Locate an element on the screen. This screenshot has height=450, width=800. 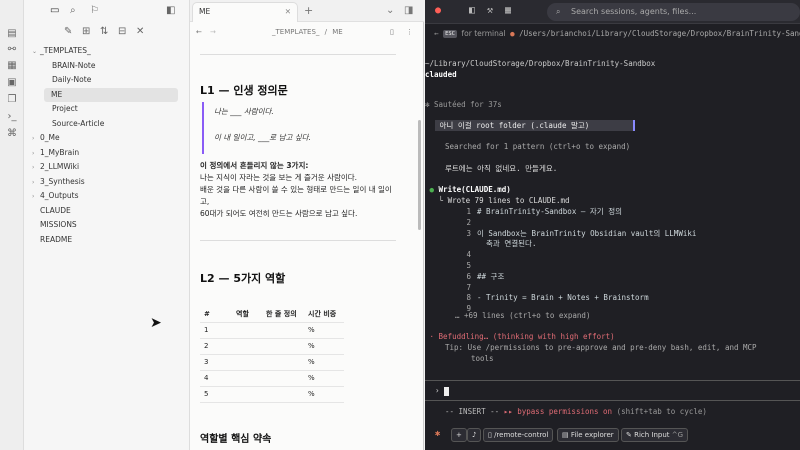
folder-item: › 1_MyBrain is located at coordinates (107, 153).